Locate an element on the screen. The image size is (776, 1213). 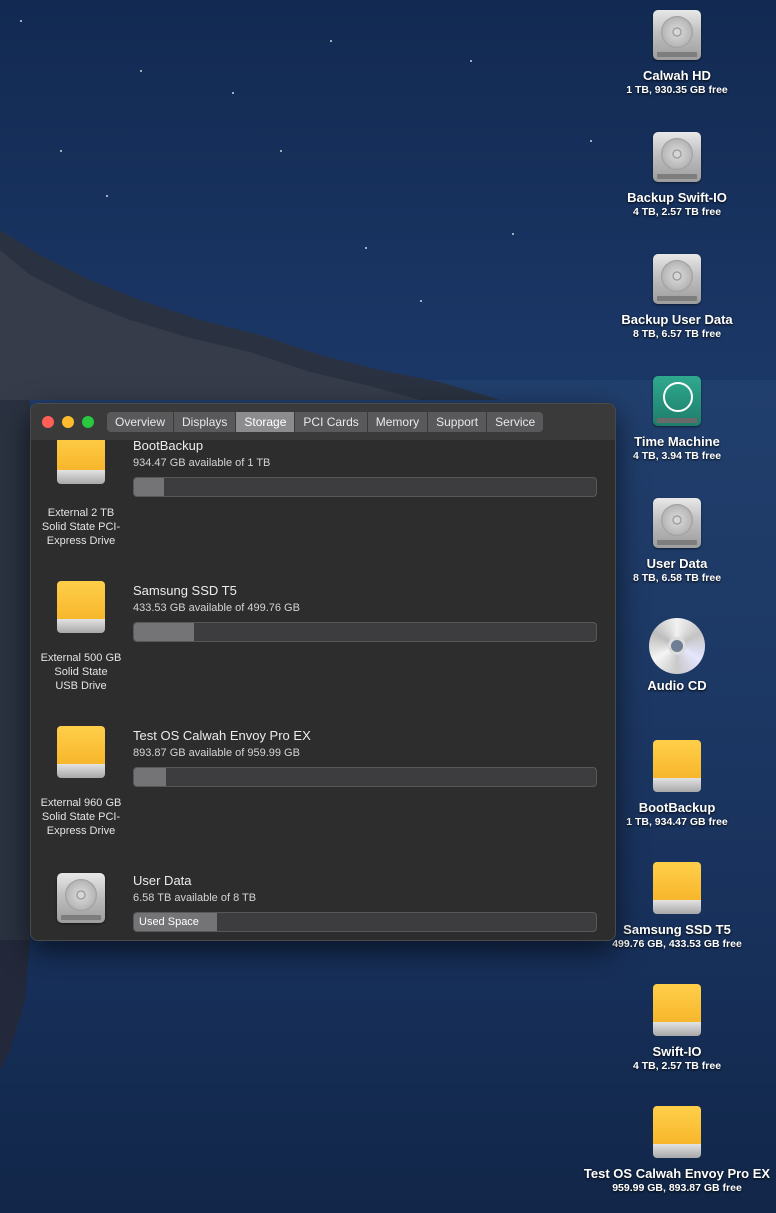
desktop-icon: Calwah HD 1 TB, 930.35 GB free is located at coordinates (677, 52).